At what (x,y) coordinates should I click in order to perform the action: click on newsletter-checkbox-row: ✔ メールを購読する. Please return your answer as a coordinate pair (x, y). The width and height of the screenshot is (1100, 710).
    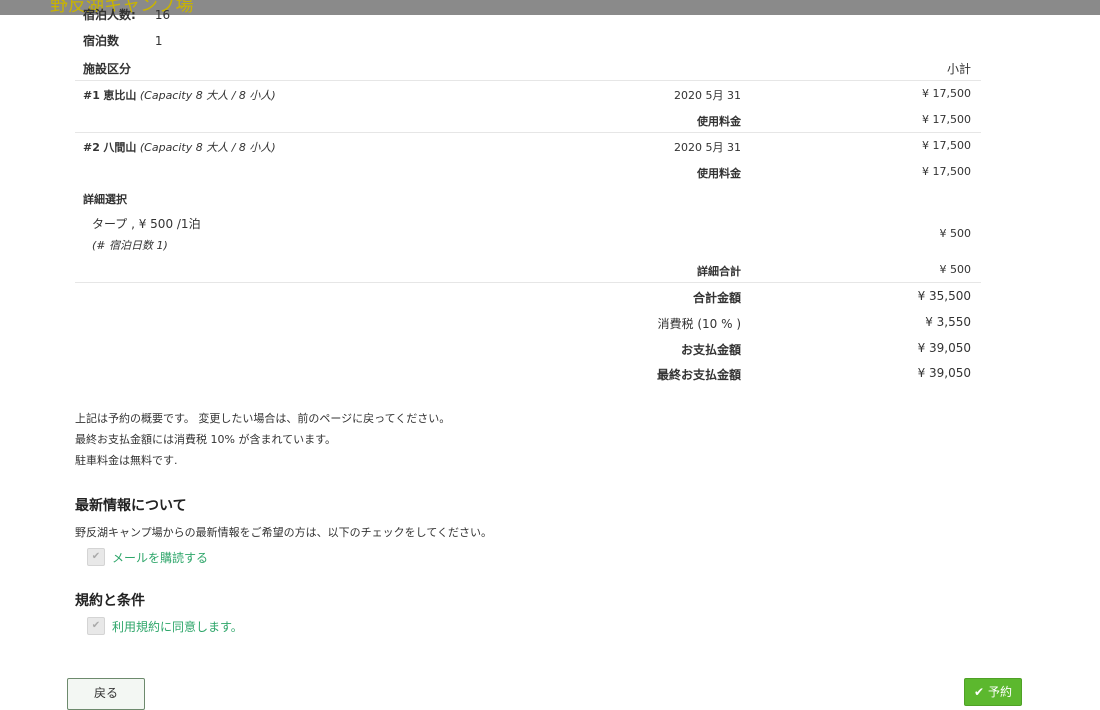
    Looking at the image, I should click on (147, 557).